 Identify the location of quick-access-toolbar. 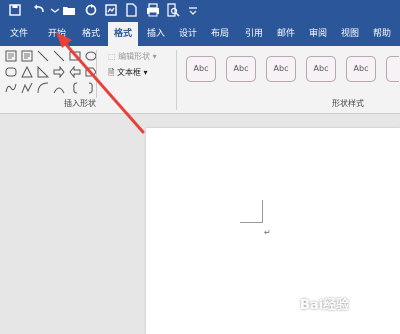
(200, 11).